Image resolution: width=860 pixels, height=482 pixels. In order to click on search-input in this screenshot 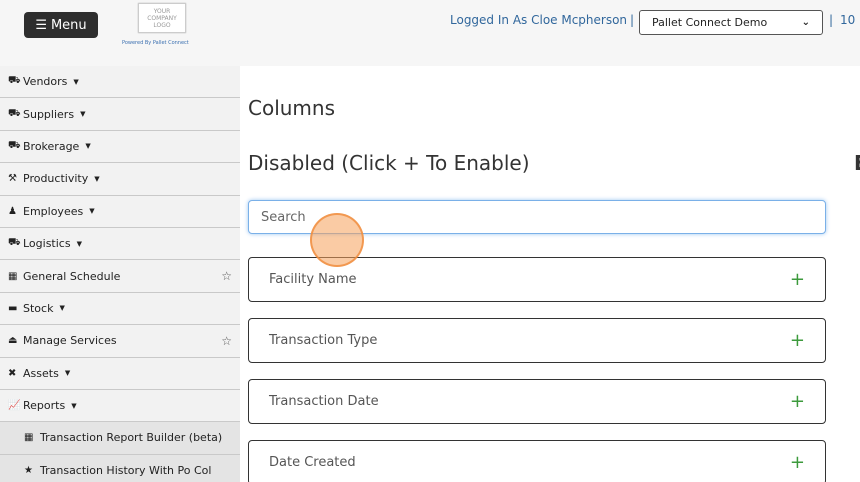, I will do `click(537, 217)`.